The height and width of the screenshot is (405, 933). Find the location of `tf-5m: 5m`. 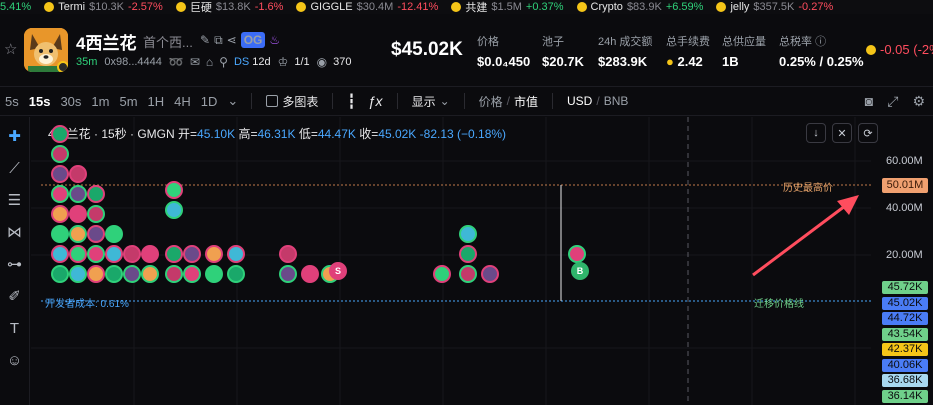

tf-5m: 5m is located at coordinates (128, 101).